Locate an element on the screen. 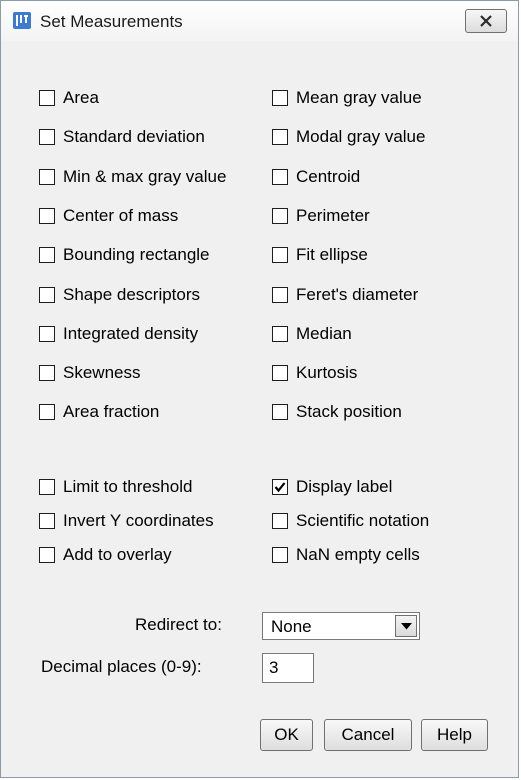 This screenshot has height=780, width=521. checkbox-label: Feret's diameter is located at coordinates (357, 294).